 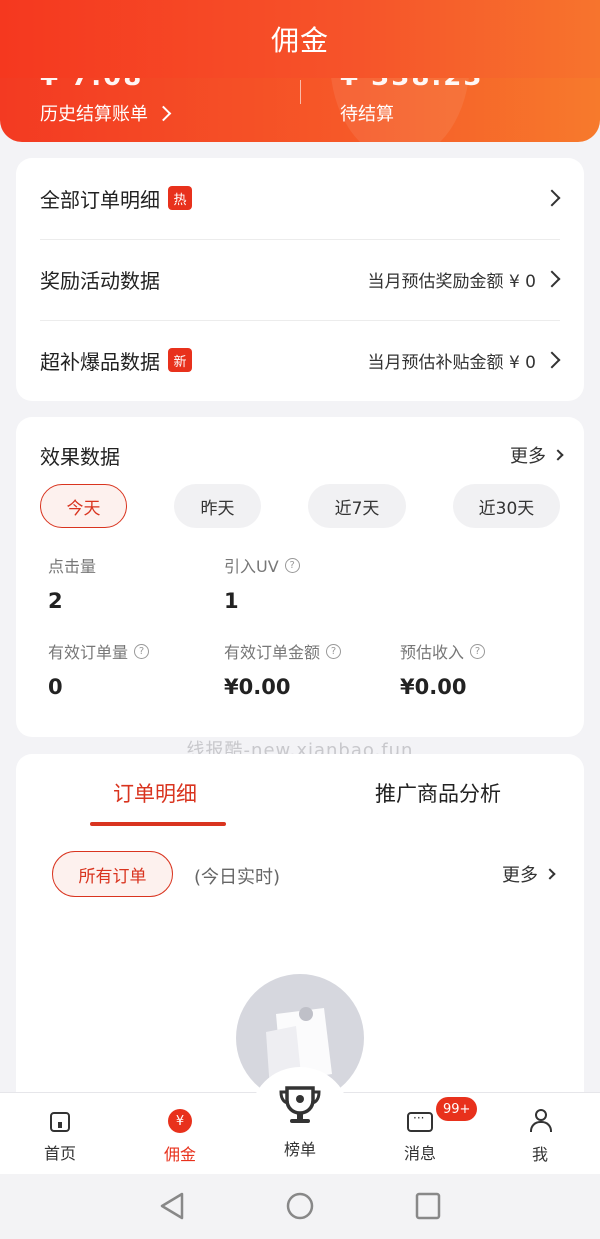 I want to click on stat-value: 0, so click(x=55, y=687).